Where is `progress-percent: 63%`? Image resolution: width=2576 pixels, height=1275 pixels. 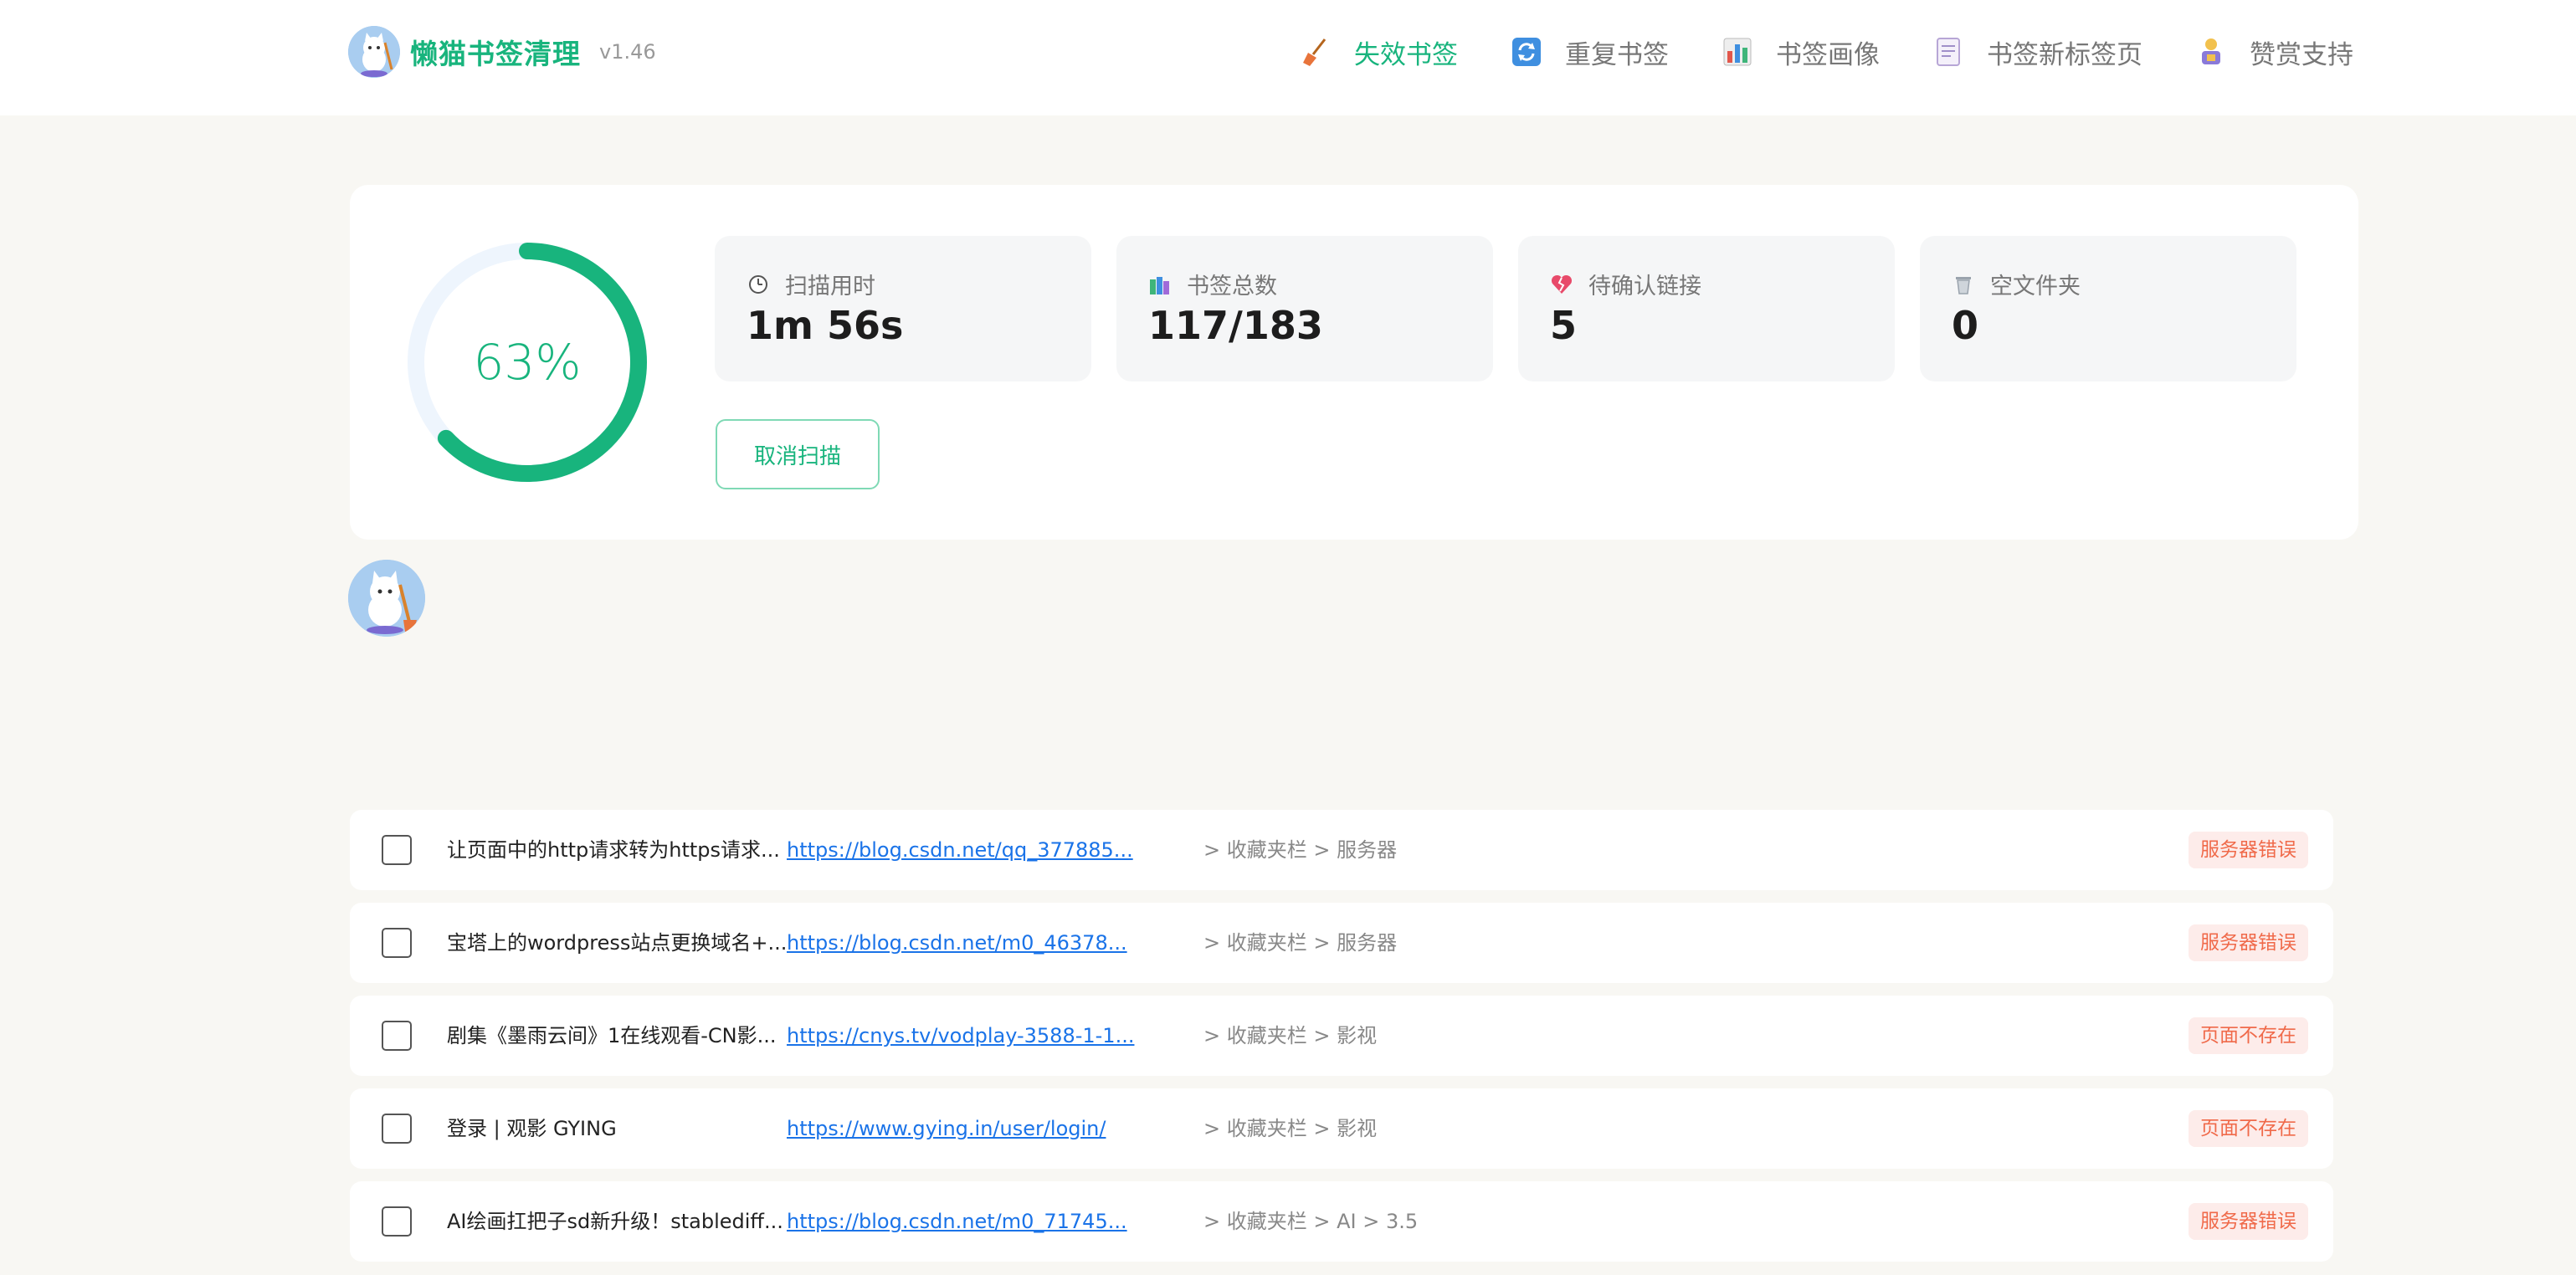 progress-percent: 63% is located at coordinates (527, 362).